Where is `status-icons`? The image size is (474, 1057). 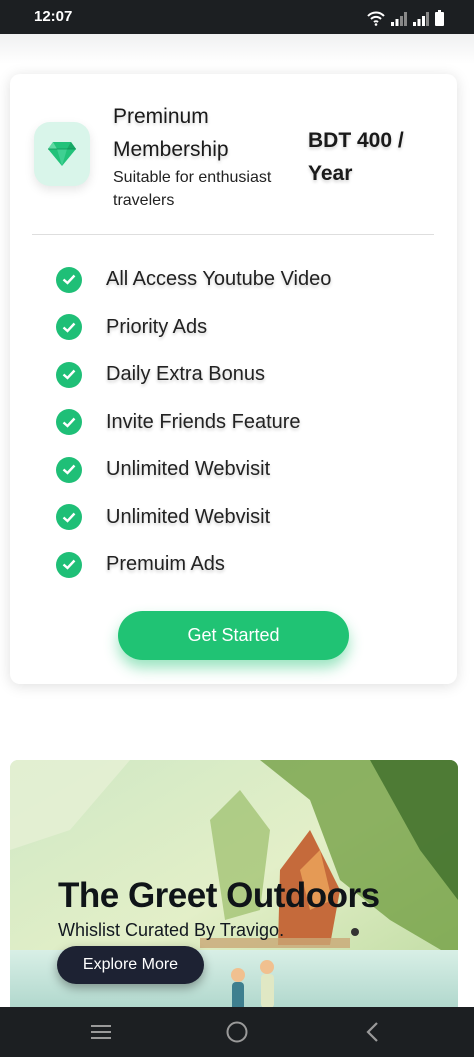
status-icons is located at coordinates (405, 17).